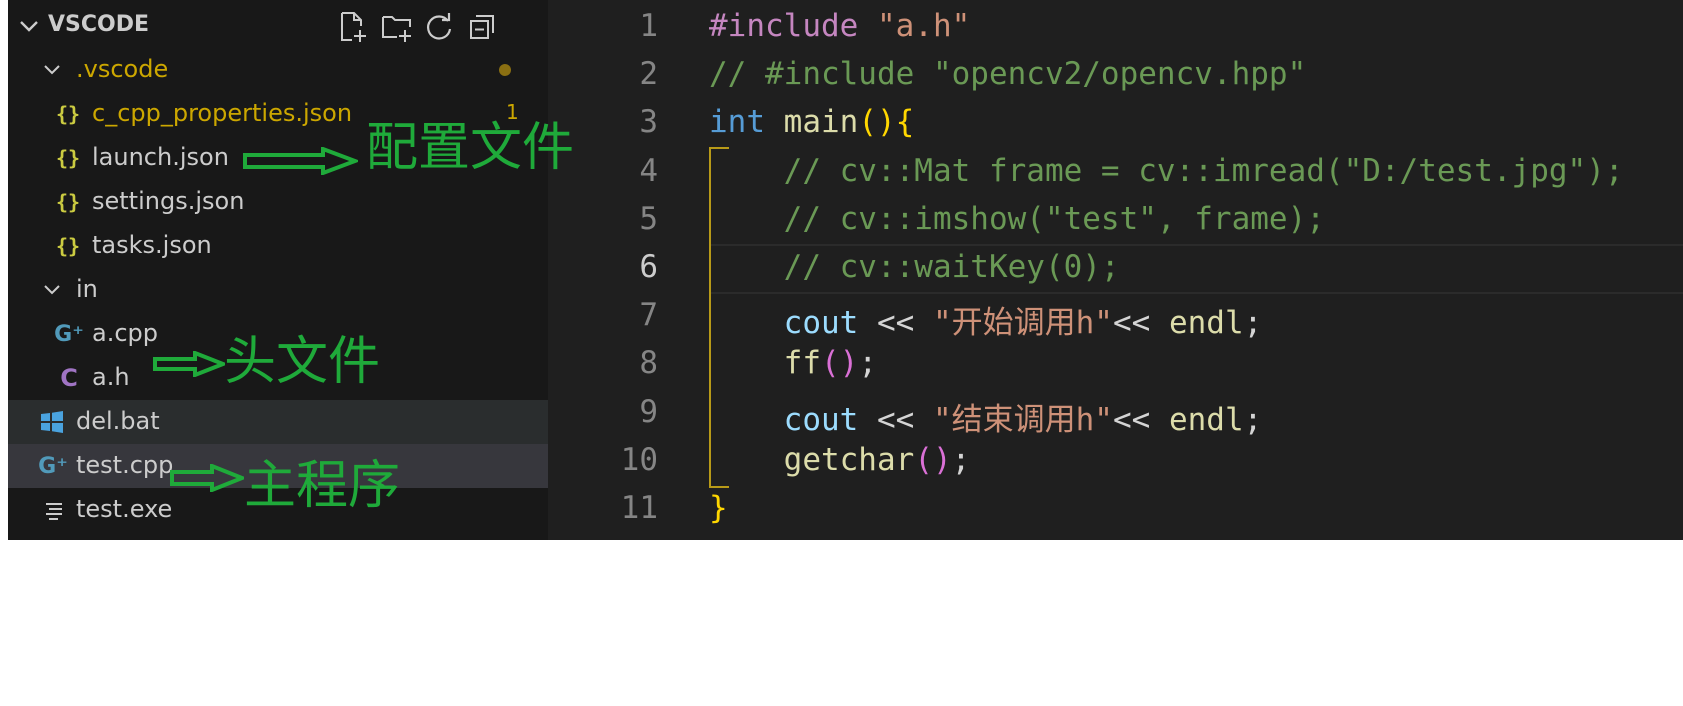  Describe the element at coordinates (470, 148) in the screenshot. I see `annotation-config-files: 配置文件` at that location.